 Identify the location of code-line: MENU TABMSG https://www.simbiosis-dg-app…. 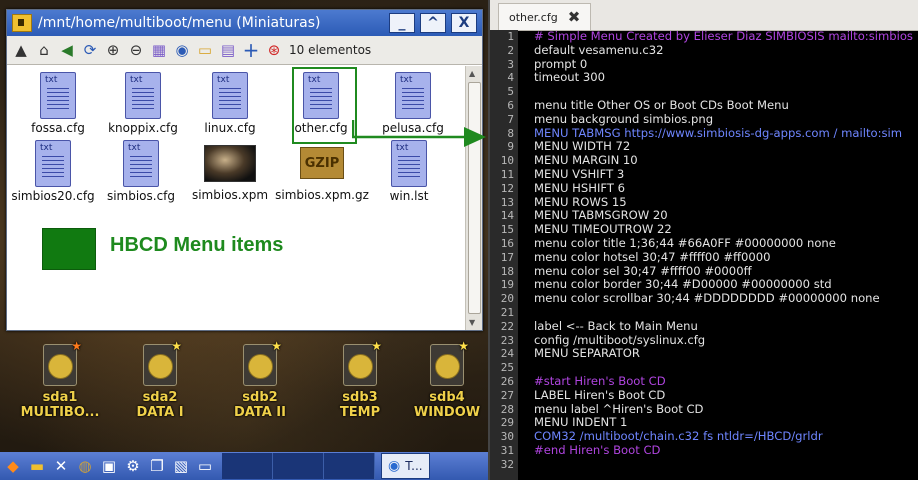
(726, 133).